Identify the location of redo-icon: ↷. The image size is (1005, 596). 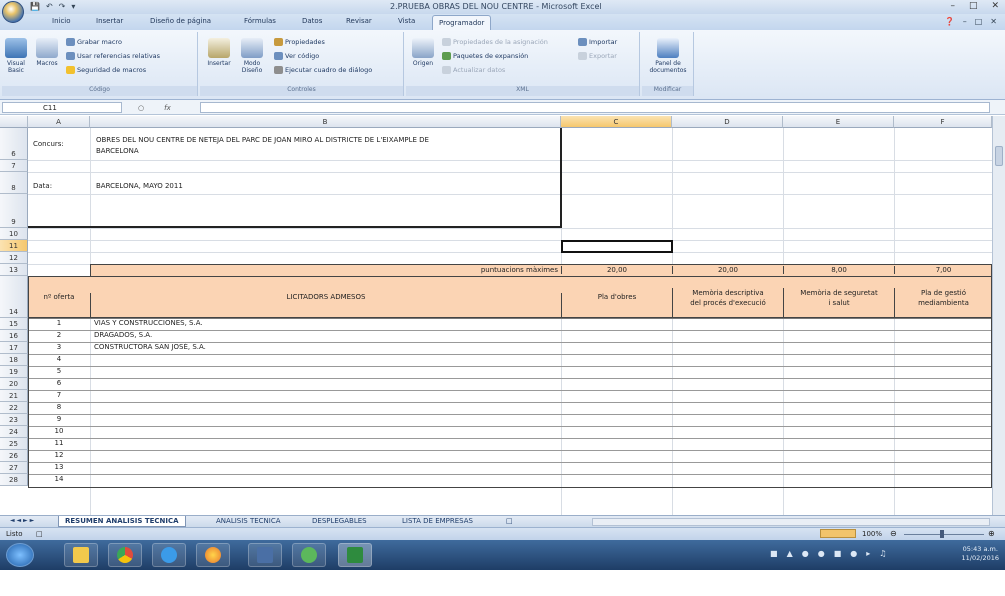
(62, 6).